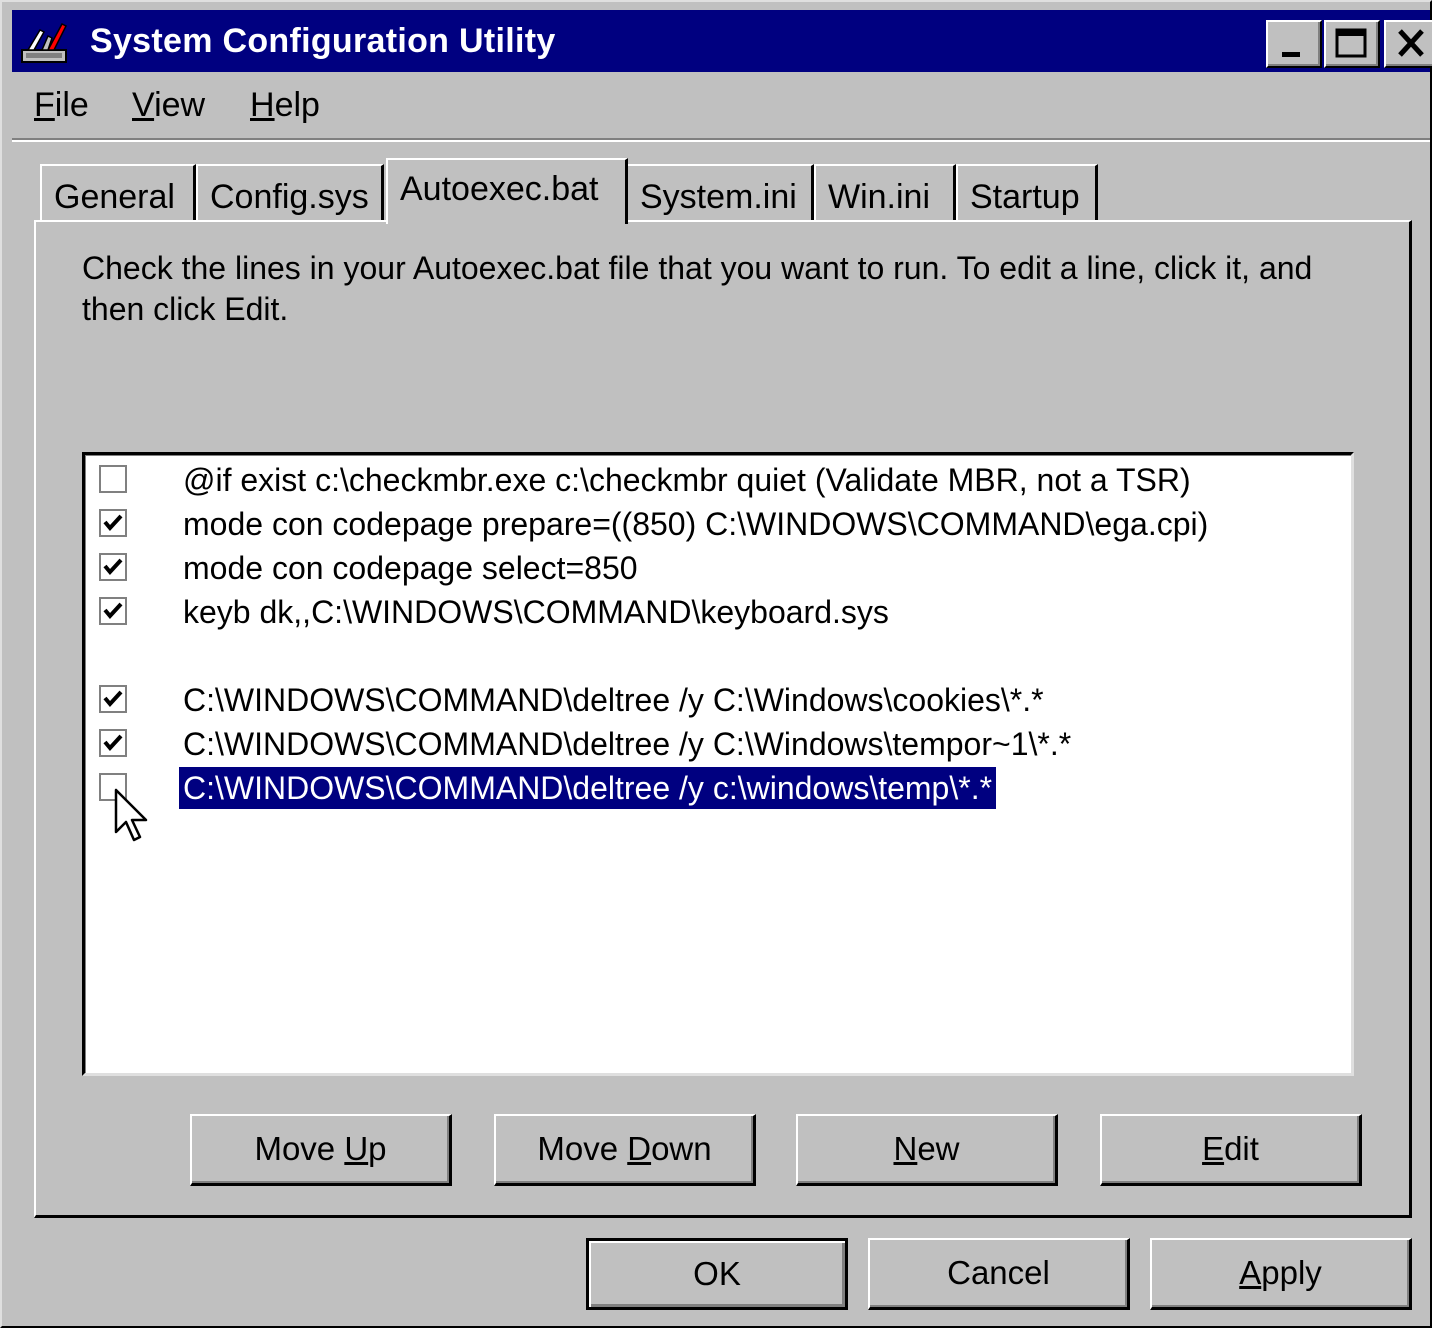  I want to click on mouse-pointer-icon, so click(131, 815).